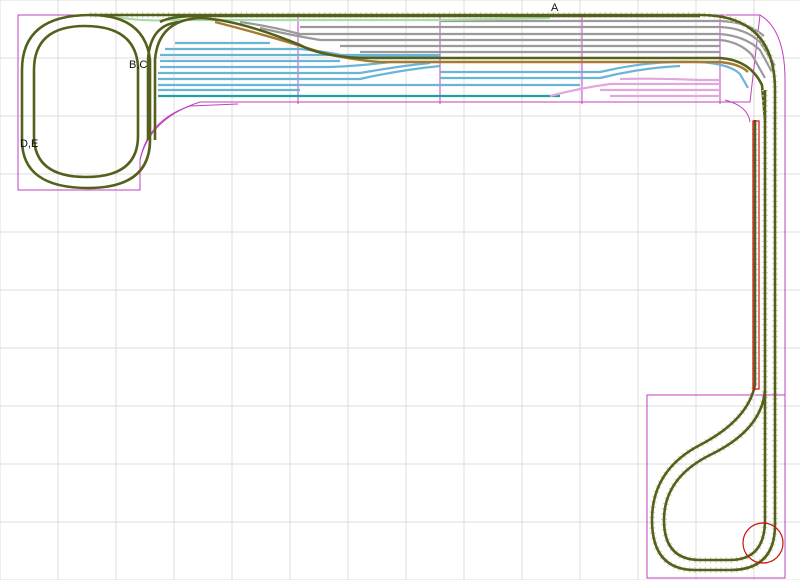 This screenshot has height=580, width=800. I want to click on main-line-loop-left-inner, so click(86, 101).